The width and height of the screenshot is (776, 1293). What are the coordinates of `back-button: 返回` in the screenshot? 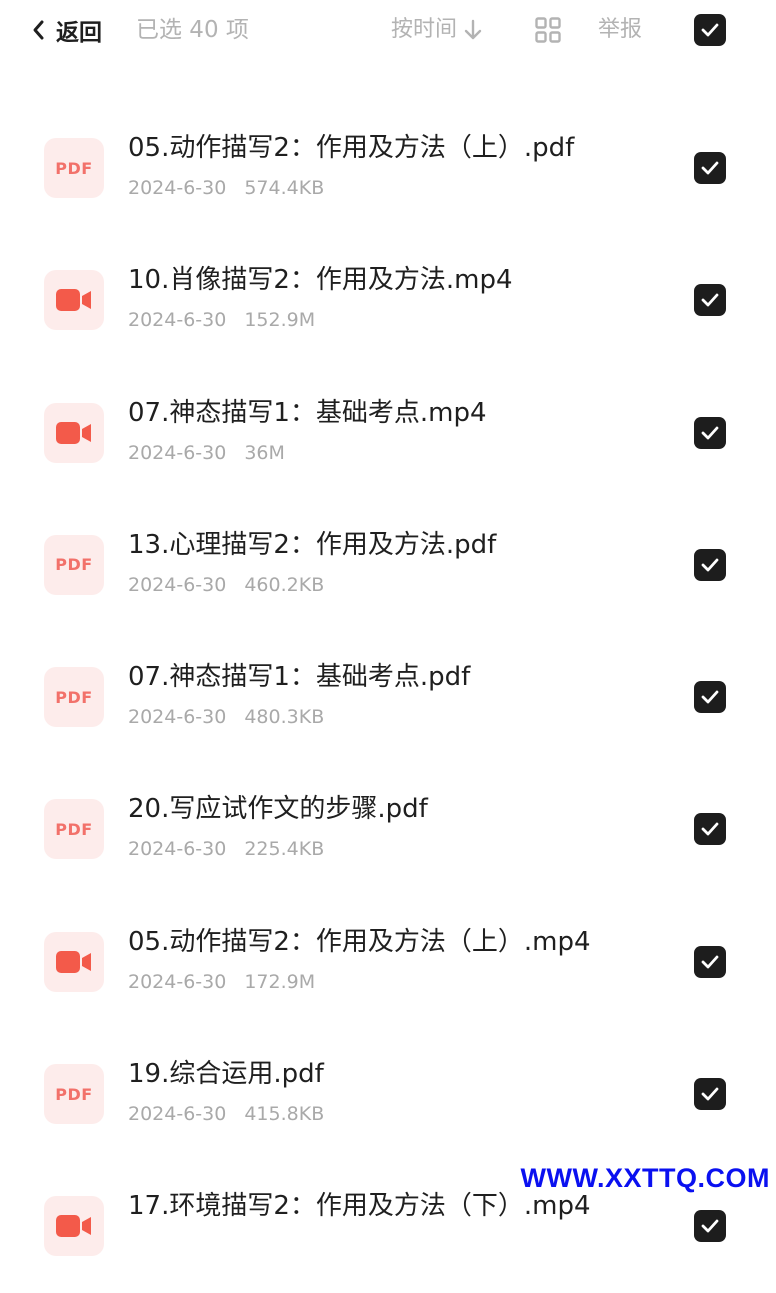 It's located at (66, 30).